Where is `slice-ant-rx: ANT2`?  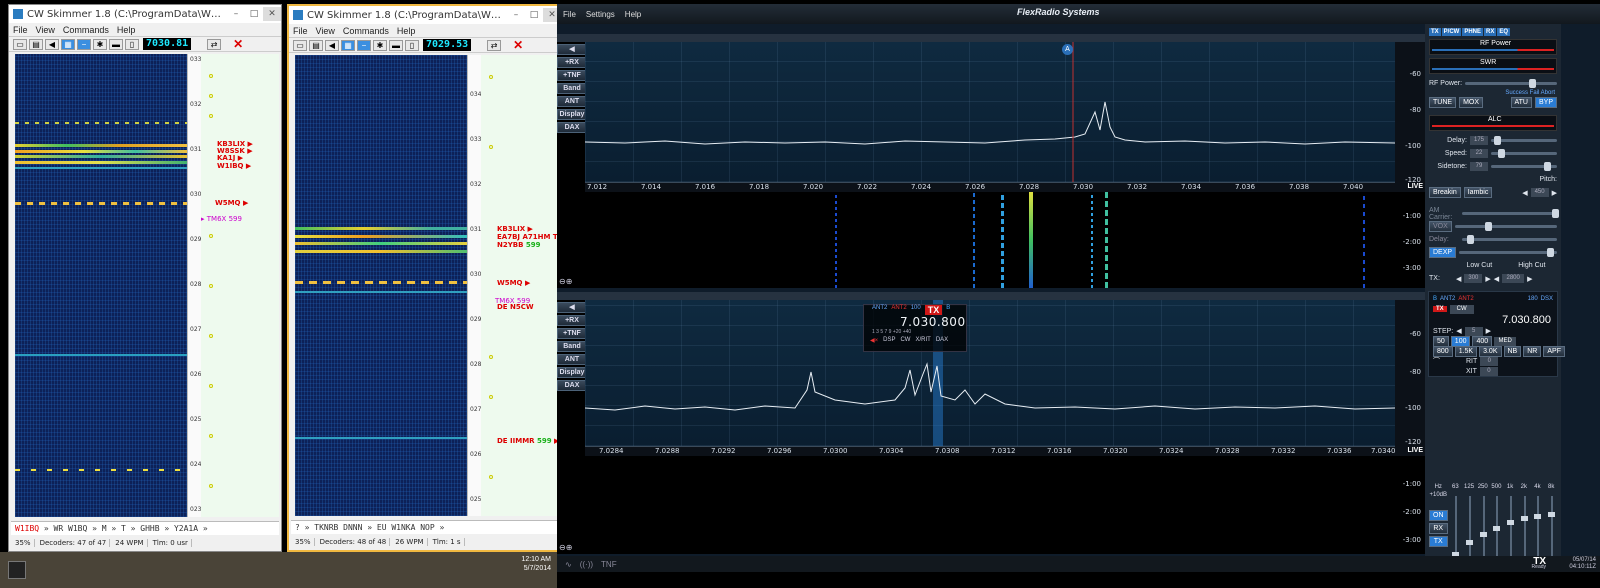
slice-ant-rx: ANT2 is located at coordinates (879, 310).